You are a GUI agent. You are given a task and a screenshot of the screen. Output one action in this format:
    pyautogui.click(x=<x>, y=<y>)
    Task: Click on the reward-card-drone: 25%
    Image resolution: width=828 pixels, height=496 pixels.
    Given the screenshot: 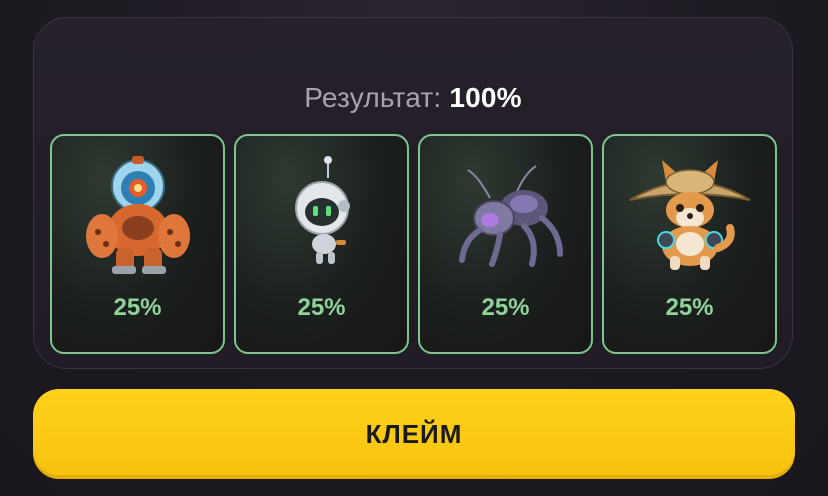 What is the action you would take?
    pyautogui.click(x=321, y=244)
    